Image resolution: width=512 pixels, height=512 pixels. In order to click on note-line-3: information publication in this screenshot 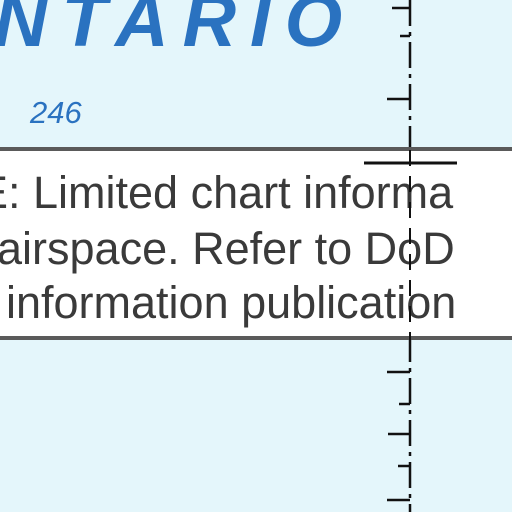, I will do `click(231, 302)`.